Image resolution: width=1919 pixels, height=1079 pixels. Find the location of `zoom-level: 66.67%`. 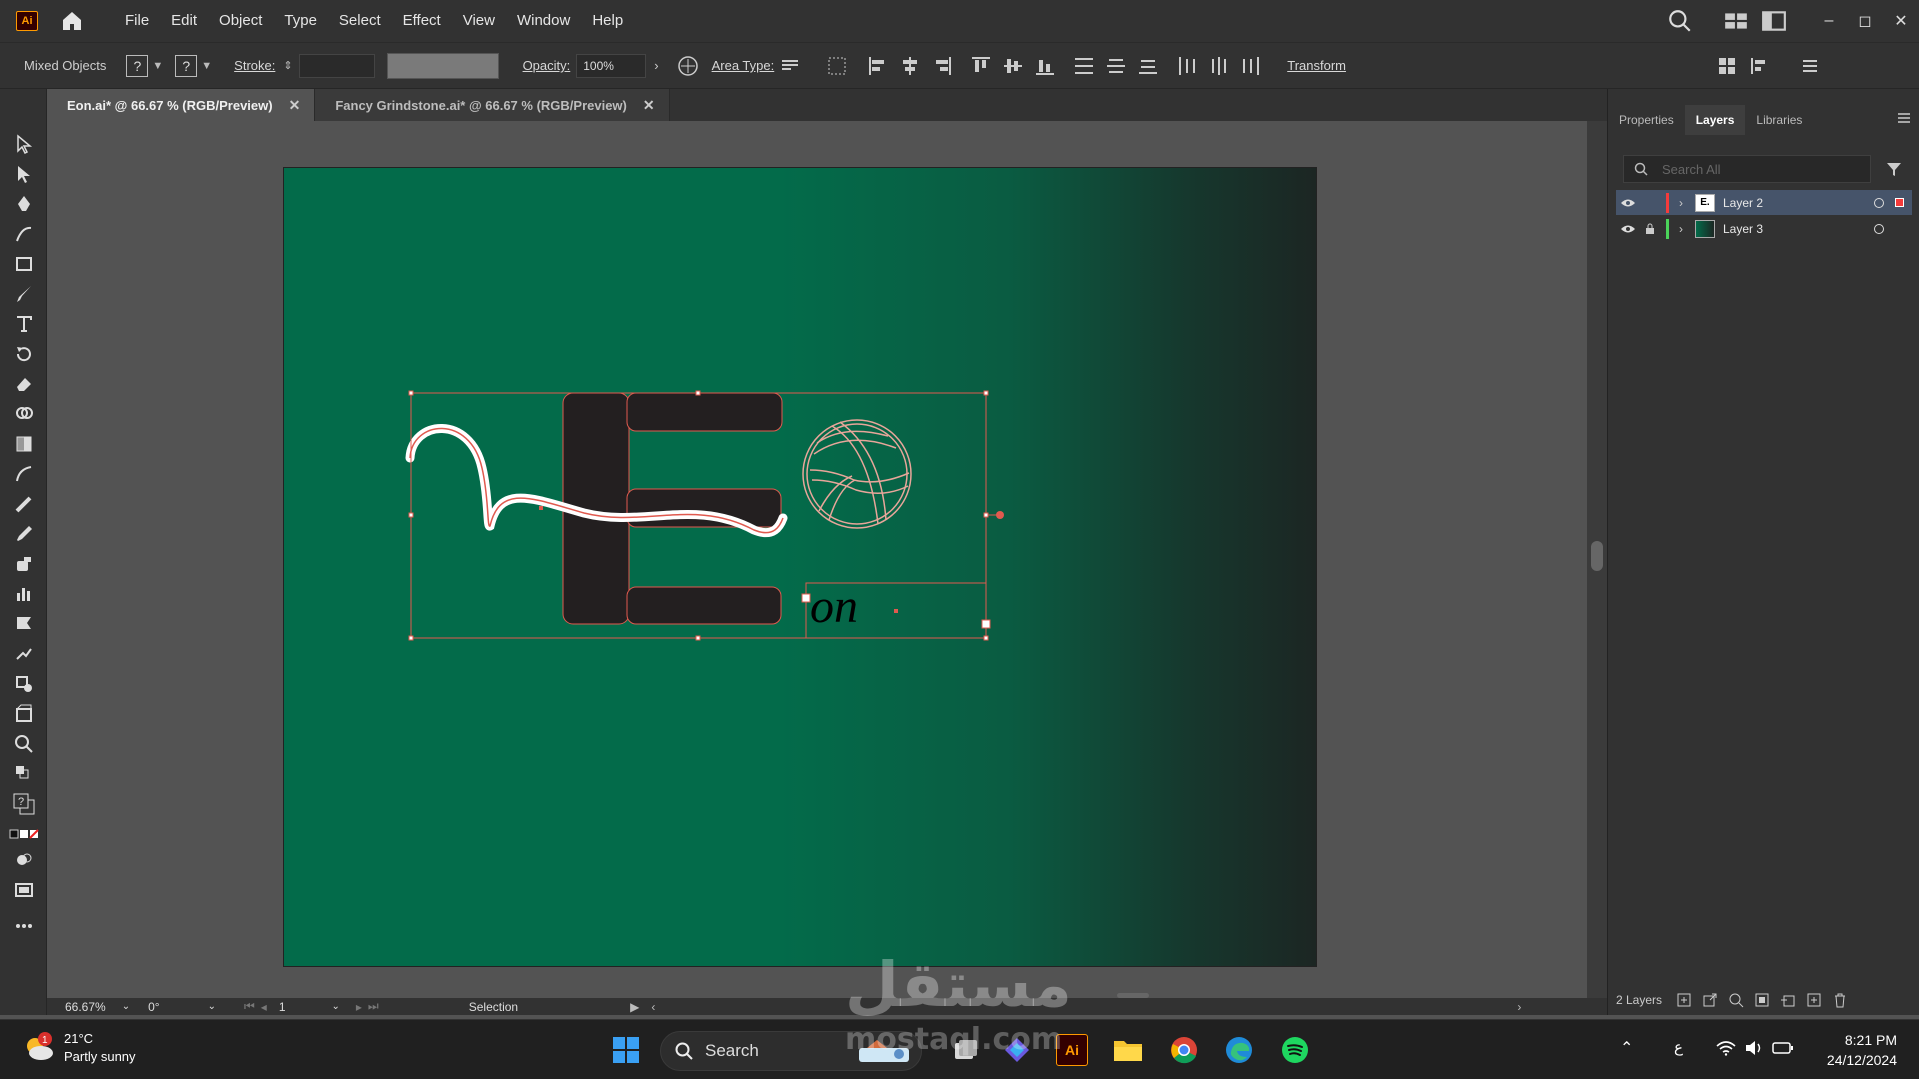

zoom-level: 66.67% is located at coordinates (85, 1007).